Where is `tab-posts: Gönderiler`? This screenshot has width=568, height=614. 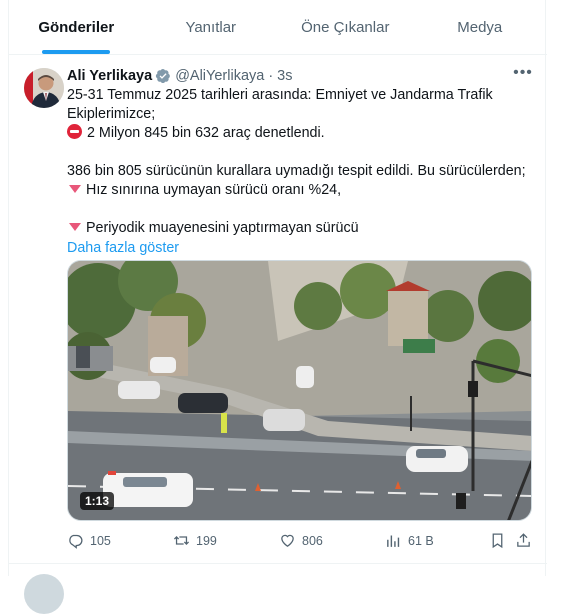
tab-posts: Gönderiler is located at coordinates (76, 27).